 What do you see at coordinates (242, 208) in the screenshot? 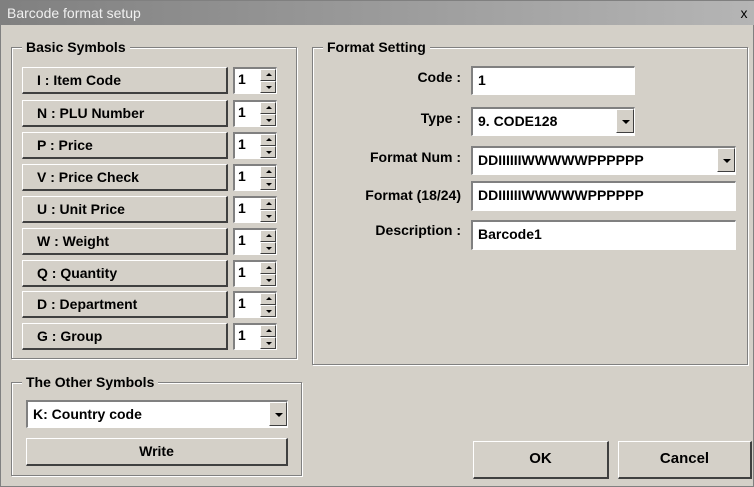
I see `unit-price-count: 1` at bounding box center [242, 208].